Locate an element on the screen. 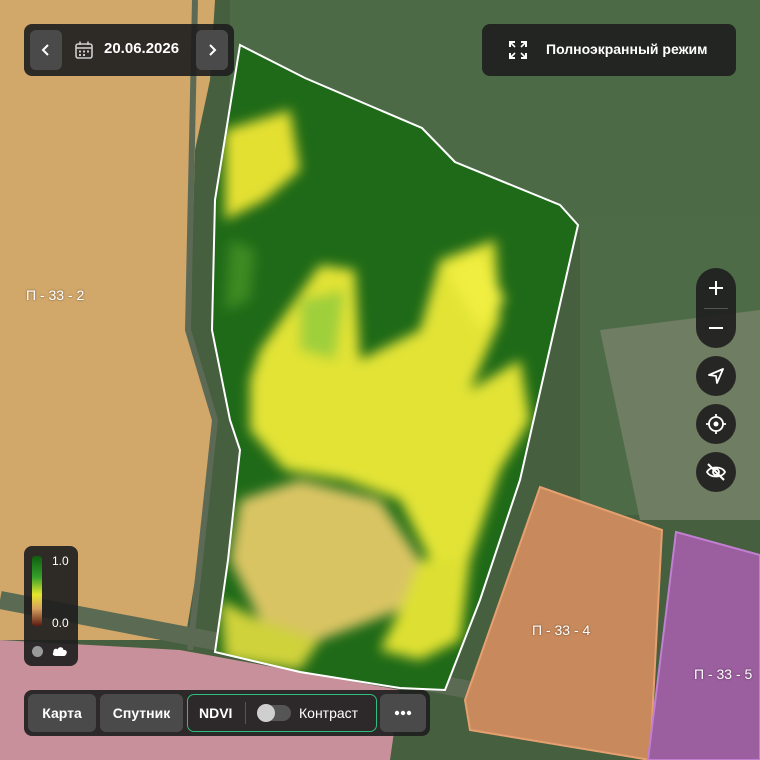  hide-layer-button is located at coordinates (716, 472).